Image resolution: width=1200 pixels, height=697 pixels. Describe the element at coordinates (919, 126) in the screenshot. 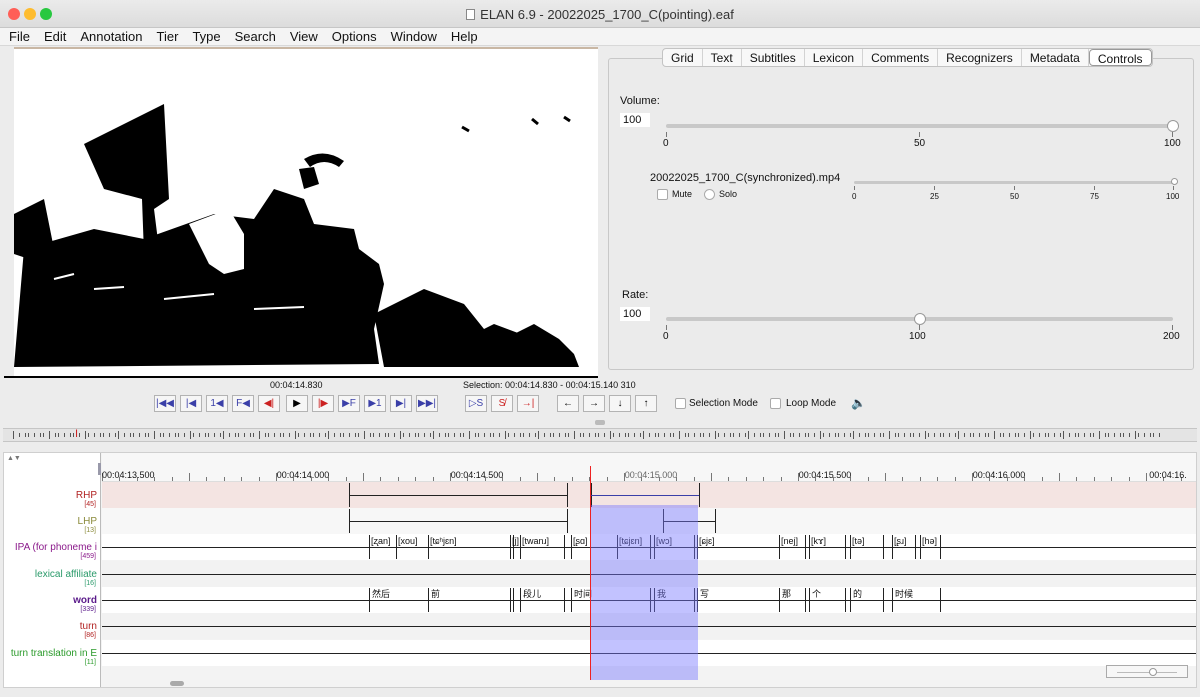

I see `volume-slider` at that location.